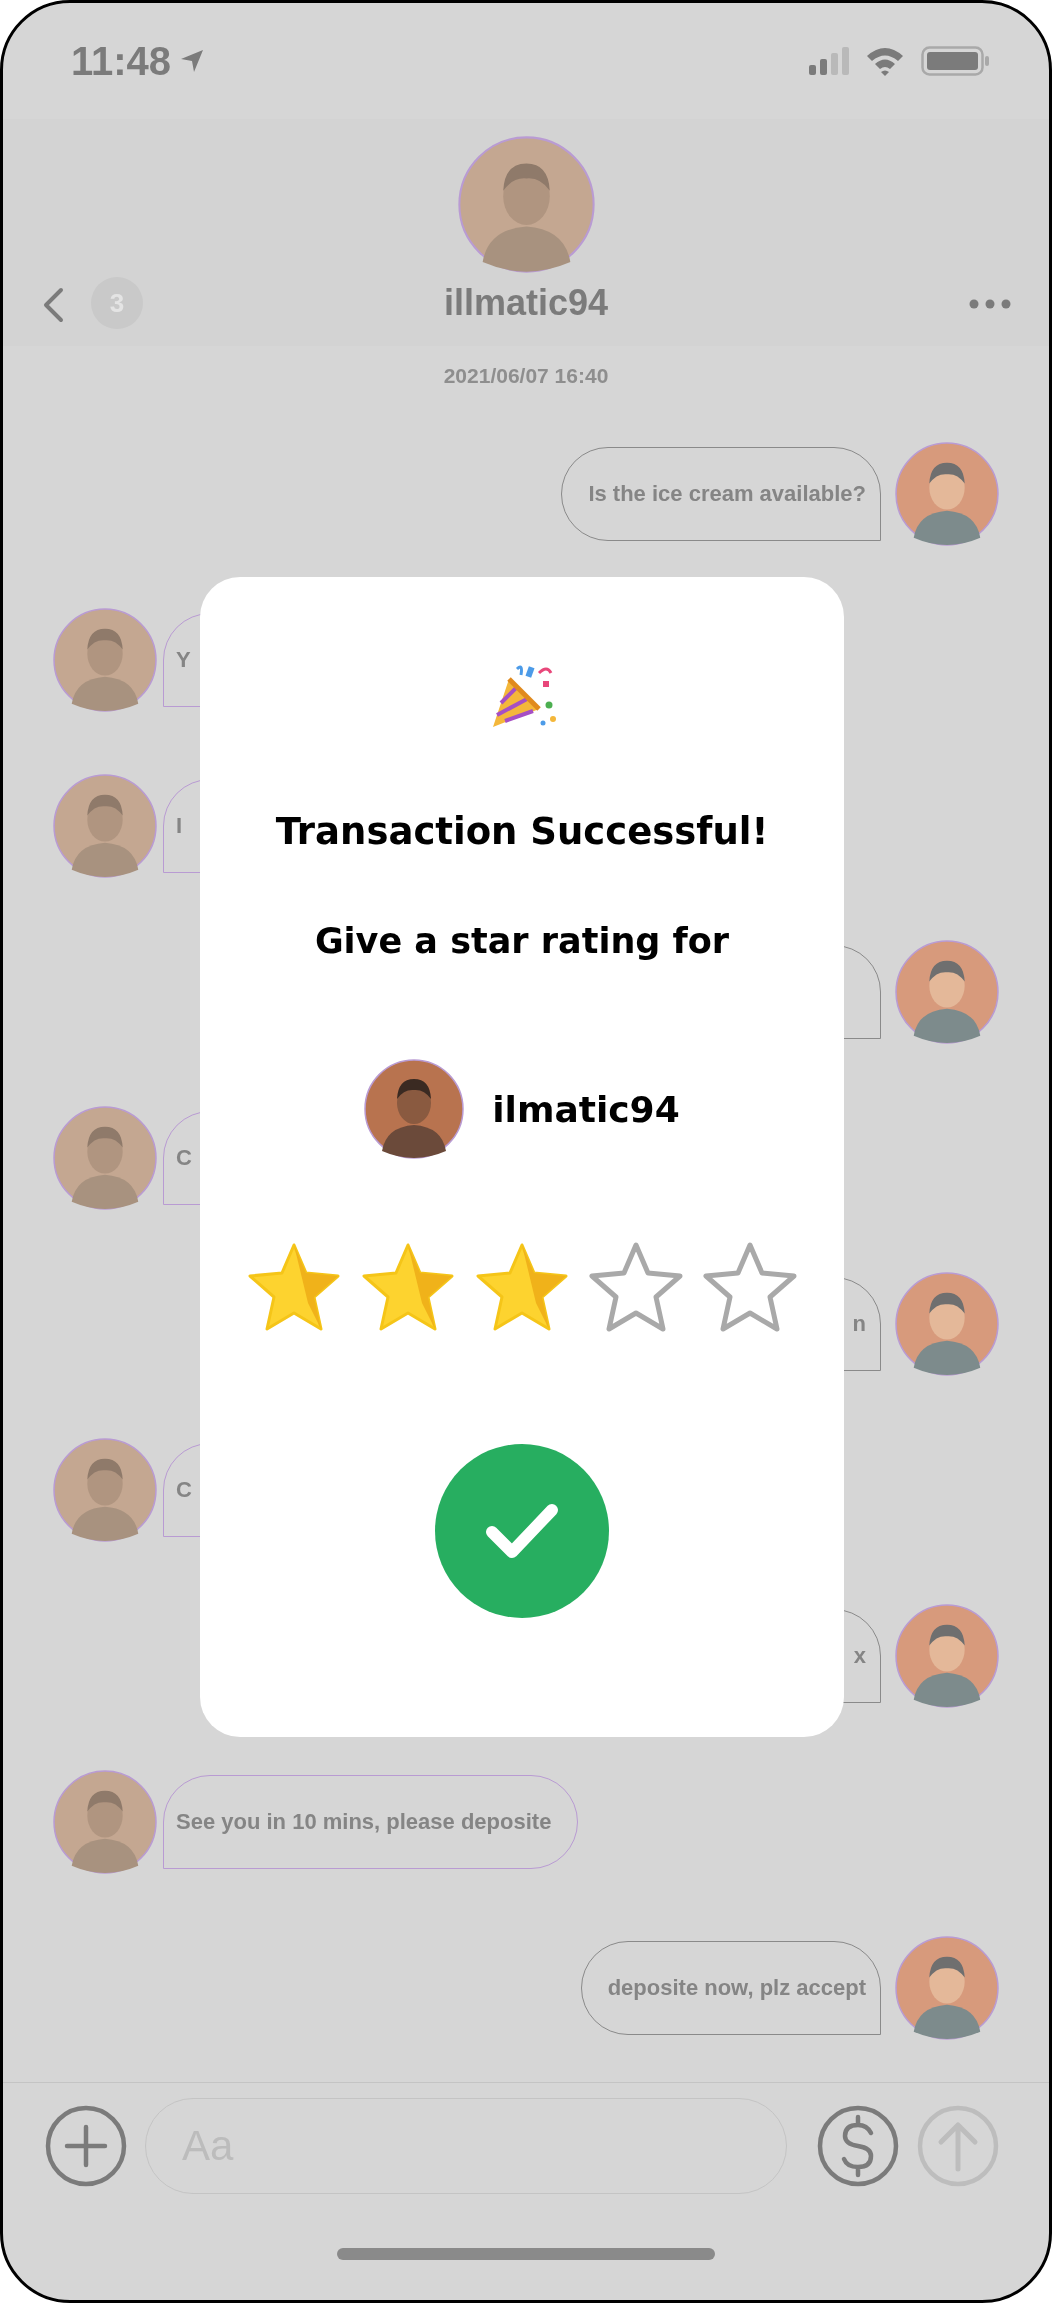  I want to click on back-icon, so click(53, 305).